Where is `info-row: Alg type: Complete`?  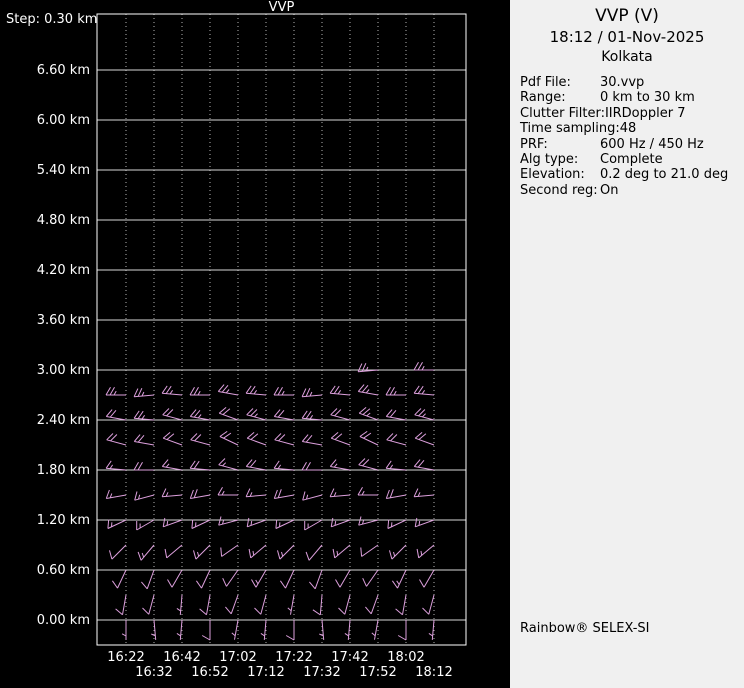
info-row: Alg type: Complete is located at coordinates (630, 159).